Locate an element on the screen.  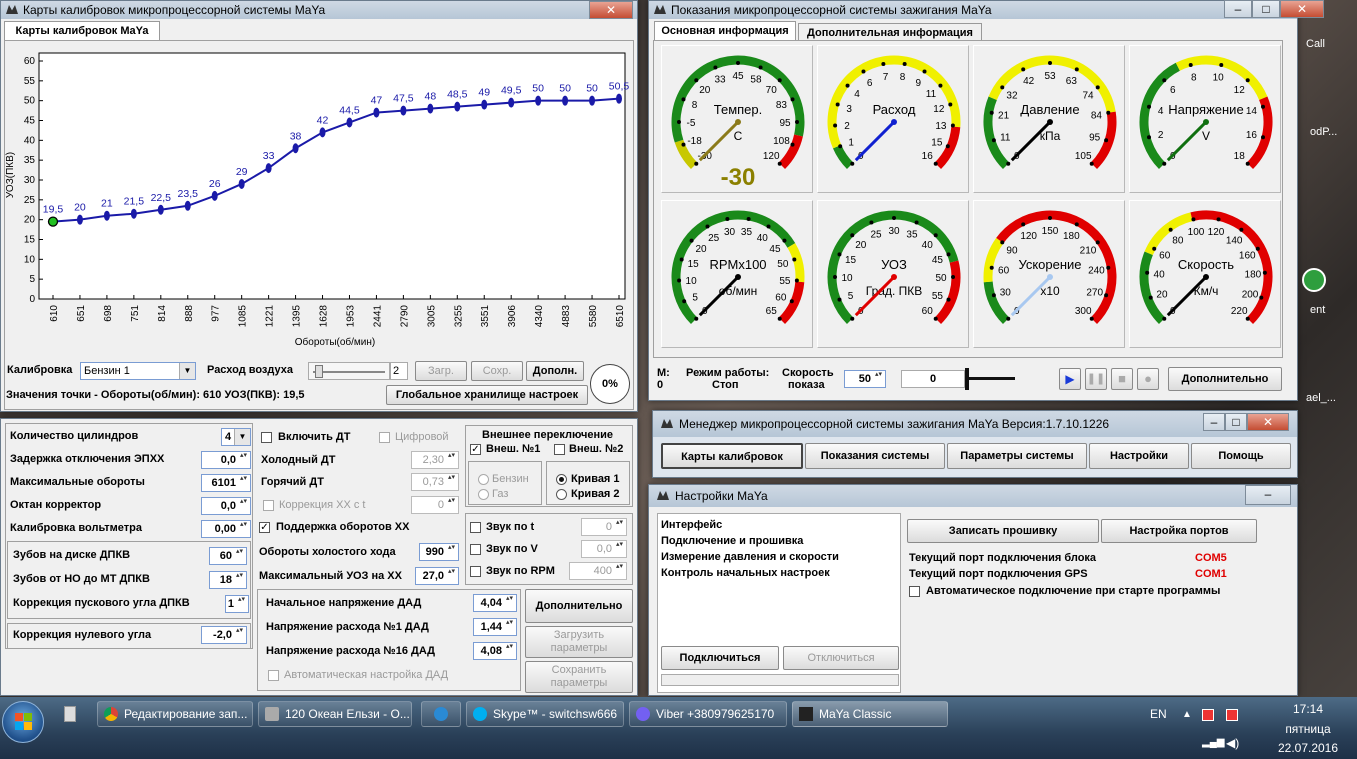
stop-button: ■ is located at coordinates (1122, 379).